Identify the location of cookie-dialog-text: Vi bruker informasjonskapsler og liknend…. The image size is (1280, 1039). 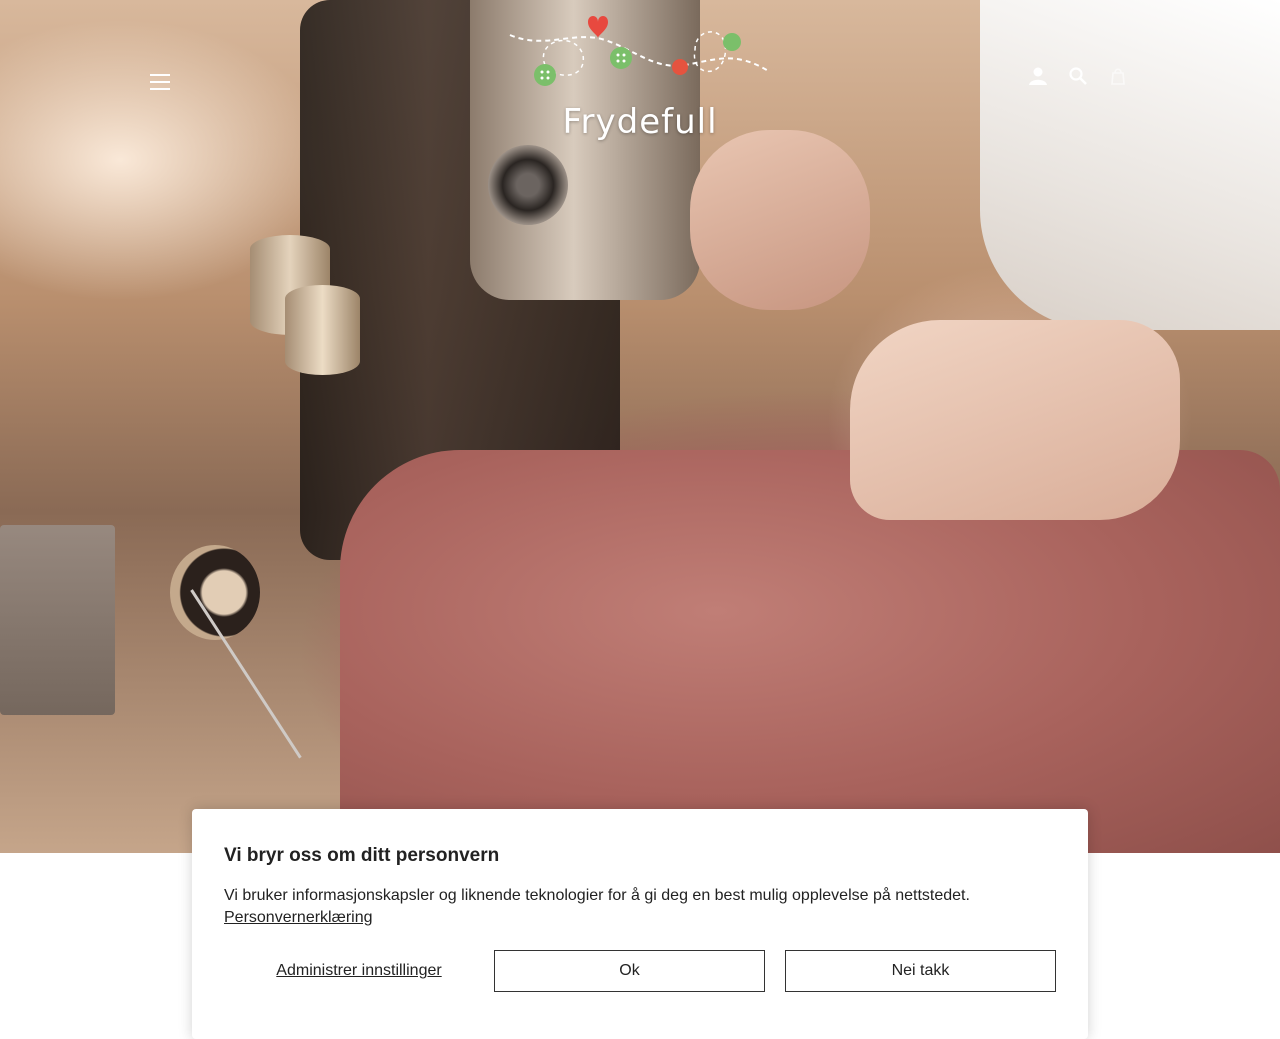
(597, 895).